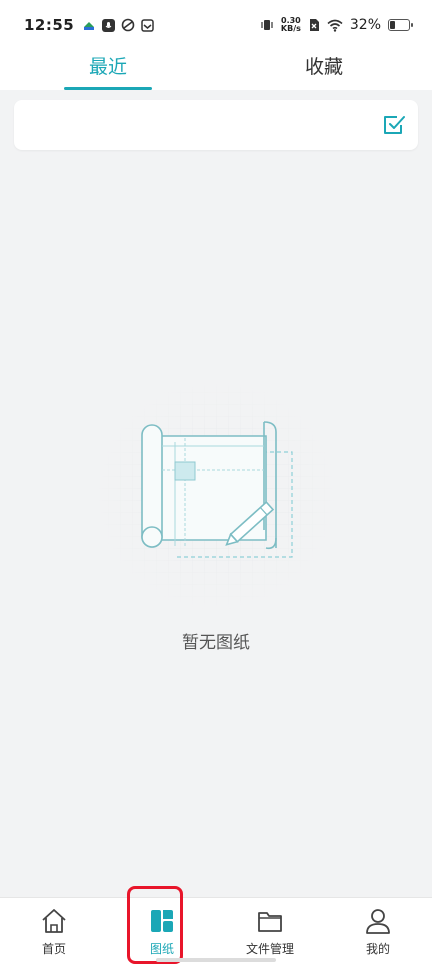 The image size is (432, 964). What do you see at coordinates (216, 643) in the screenshot?
I see `empty-state-message: 暂无图纸` at bounding box center [216, 643].